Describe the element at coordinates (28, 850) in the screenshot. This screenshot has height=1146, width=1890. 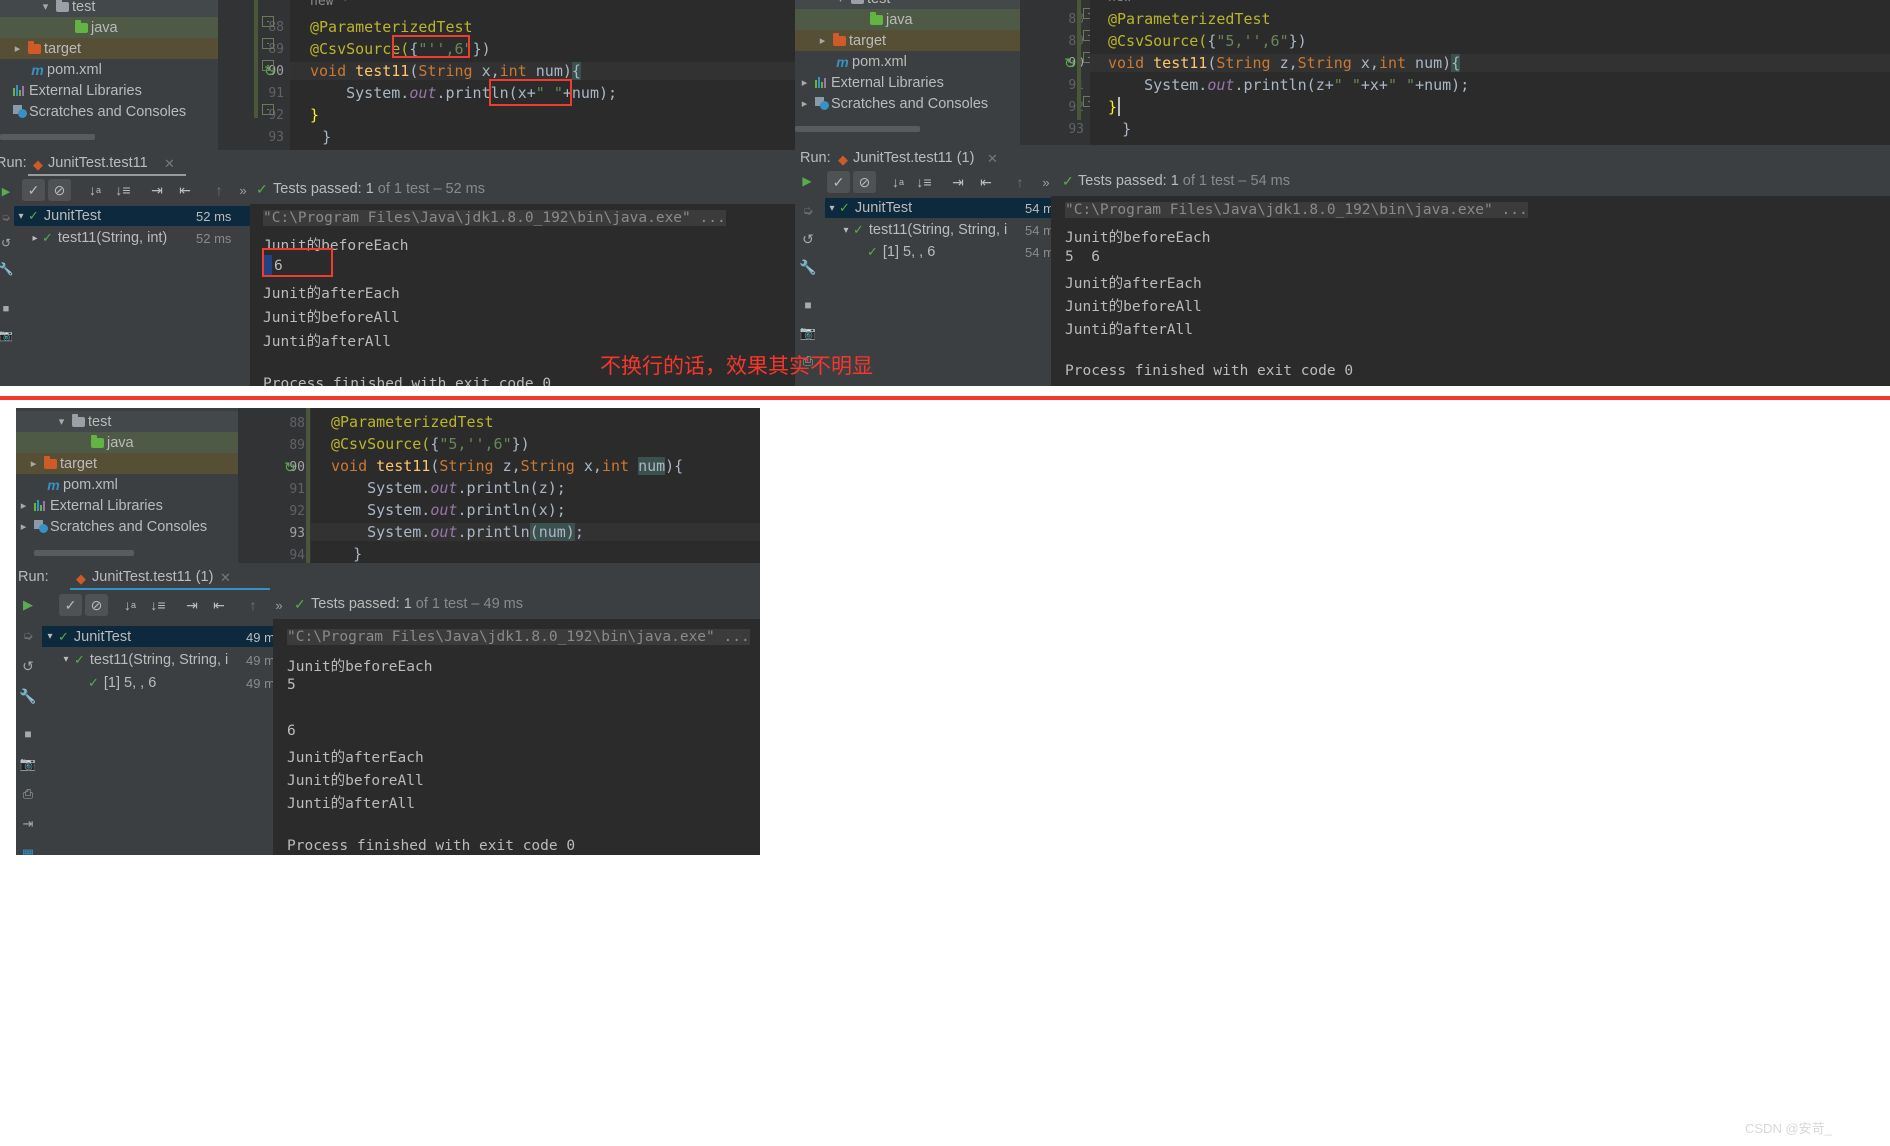
I see `layout-button: ▦` at that location.